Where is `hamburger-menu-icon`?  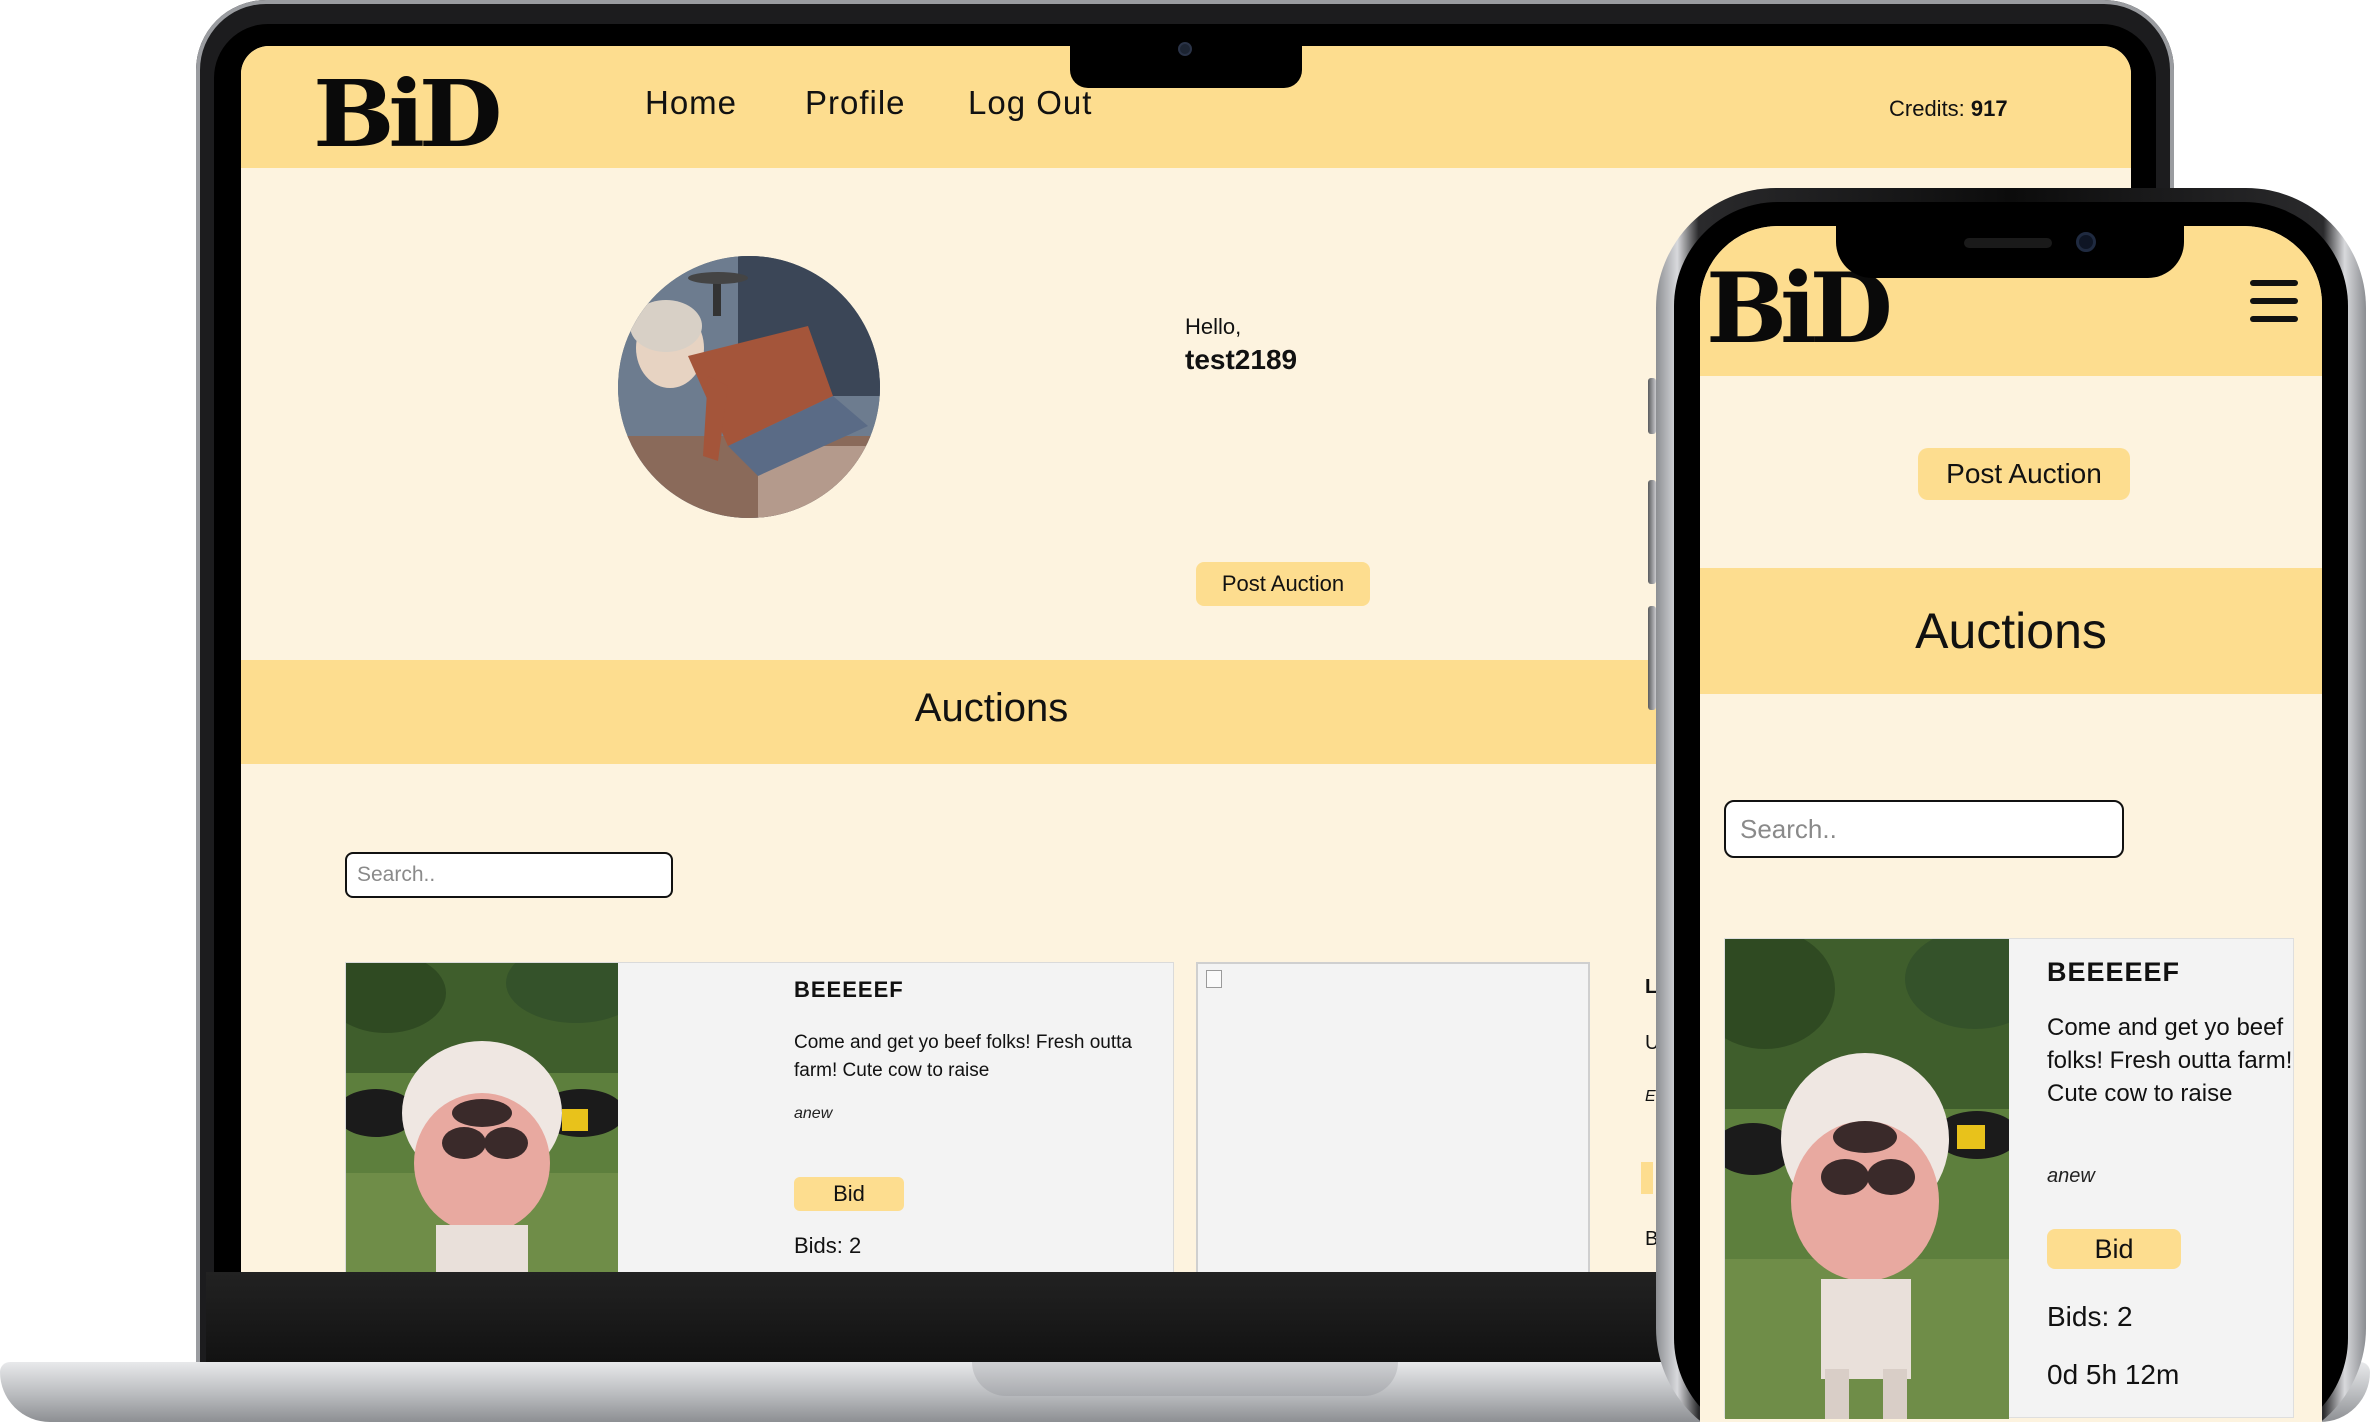
hamburger-menu-icon is located at coordinates (2274, 301).